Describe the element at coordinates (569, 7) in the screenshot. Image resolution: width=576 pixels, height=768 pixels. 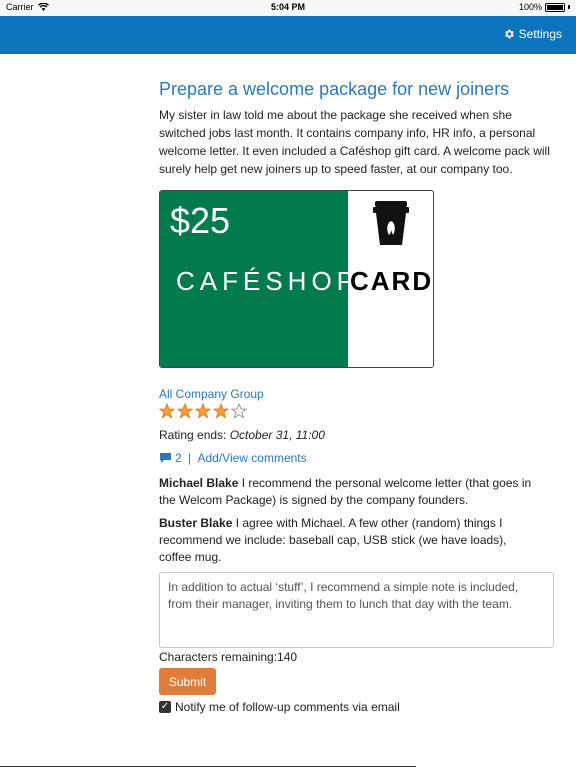
I see `battery-tip` at that location.